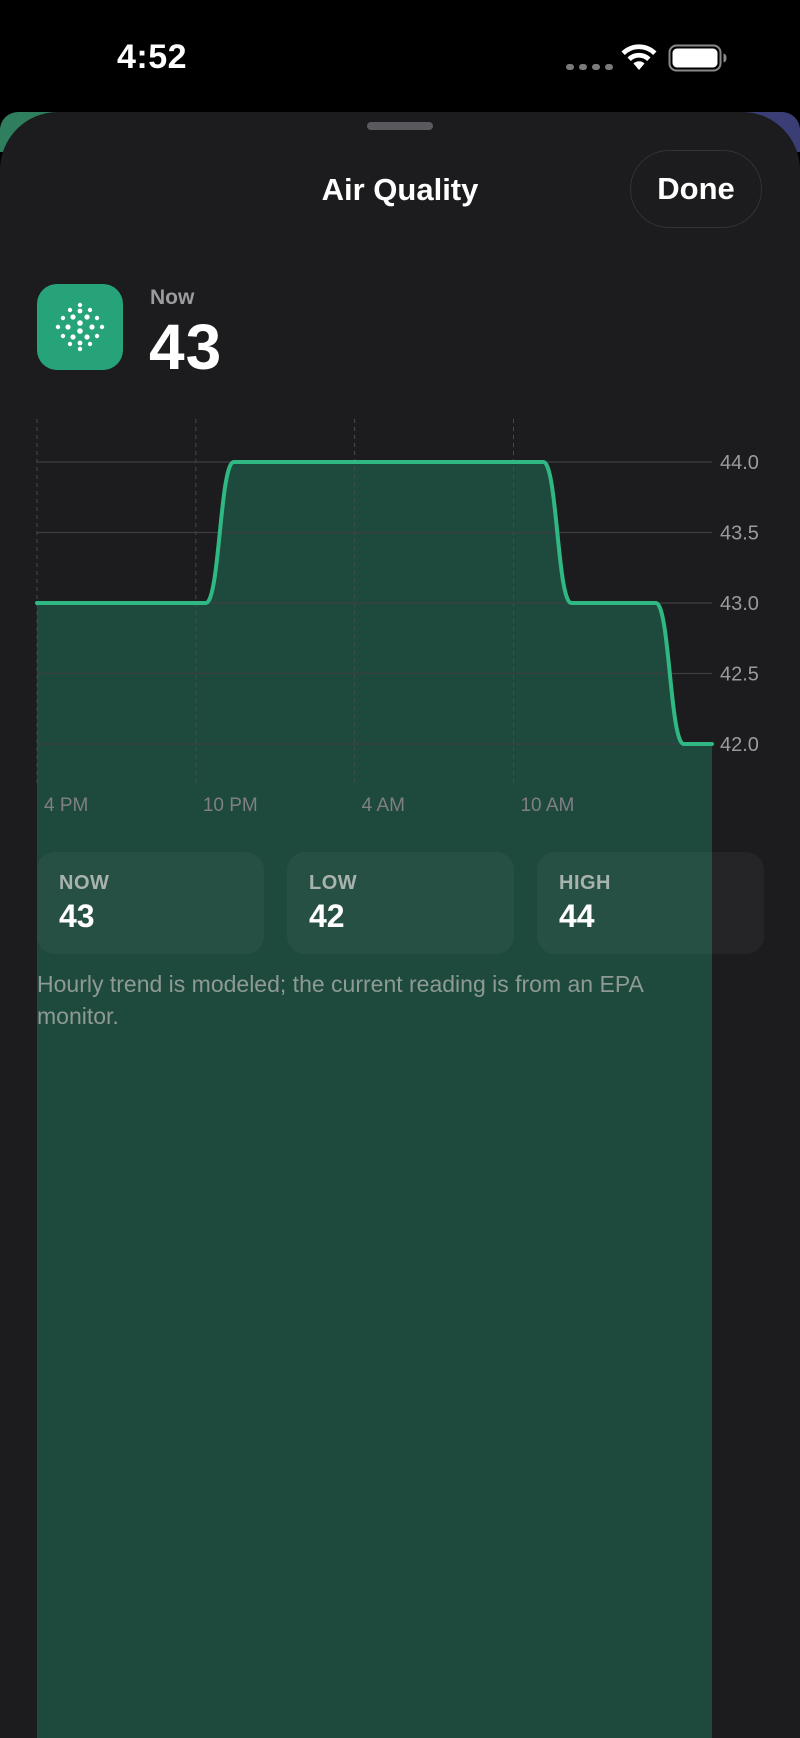 The image size is (800, 1738). I want to click on y-tick-label: 44.0, so click(739, 463).